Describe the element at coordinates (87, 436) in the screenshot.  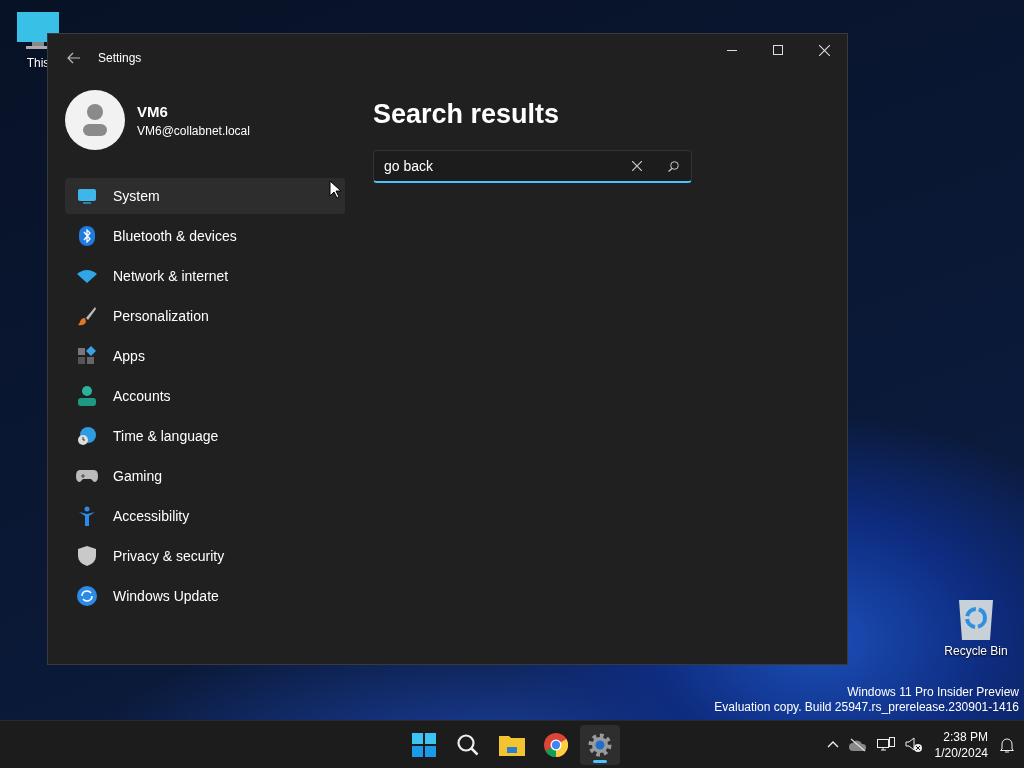
I see `globe-clock-icon` at that location.